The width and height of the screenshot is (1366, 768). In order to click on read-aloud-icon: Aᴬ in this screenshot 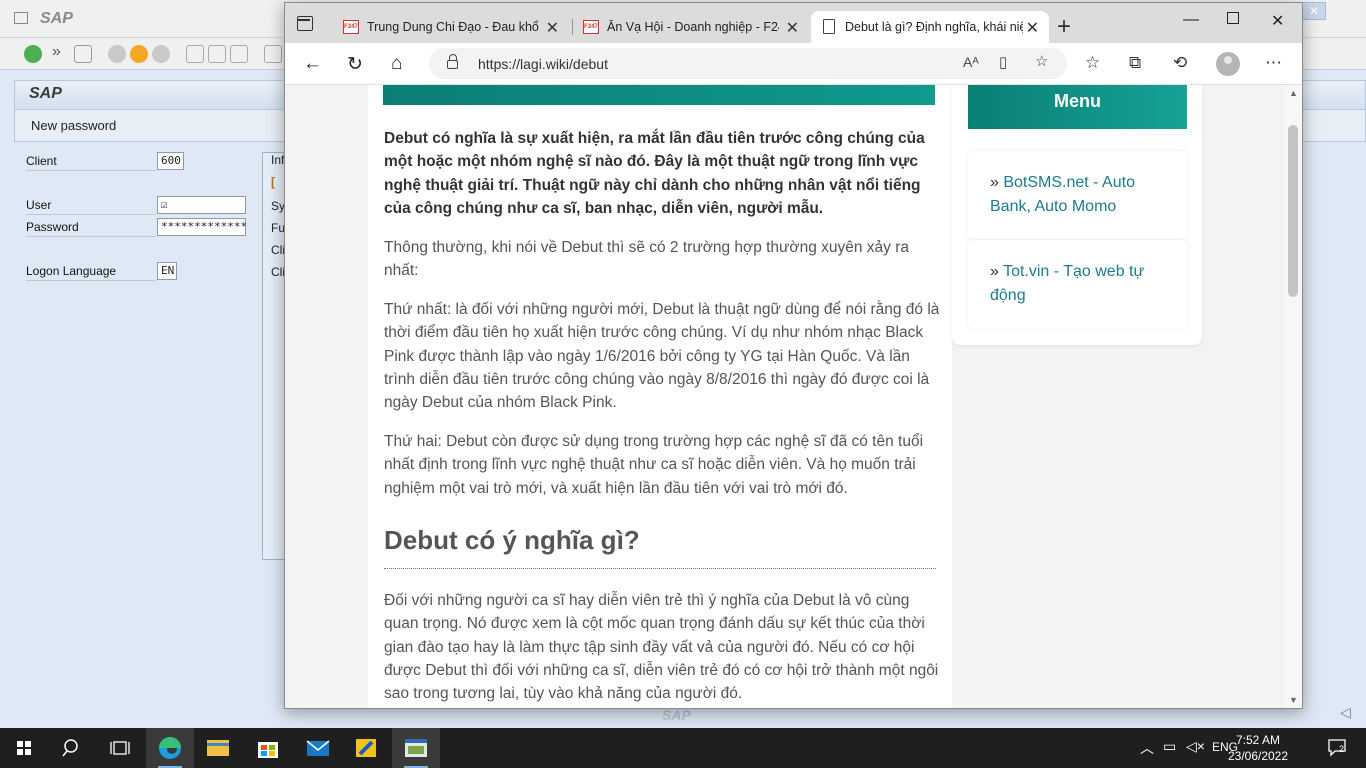, I will do `click(971, 62)`.